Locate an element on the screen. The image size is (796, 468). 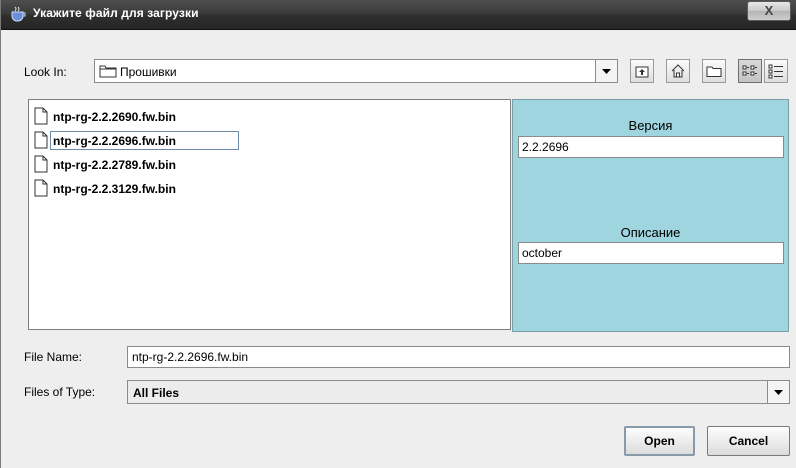
look-in-value: Прошивки is located at coordinates (148, 72).